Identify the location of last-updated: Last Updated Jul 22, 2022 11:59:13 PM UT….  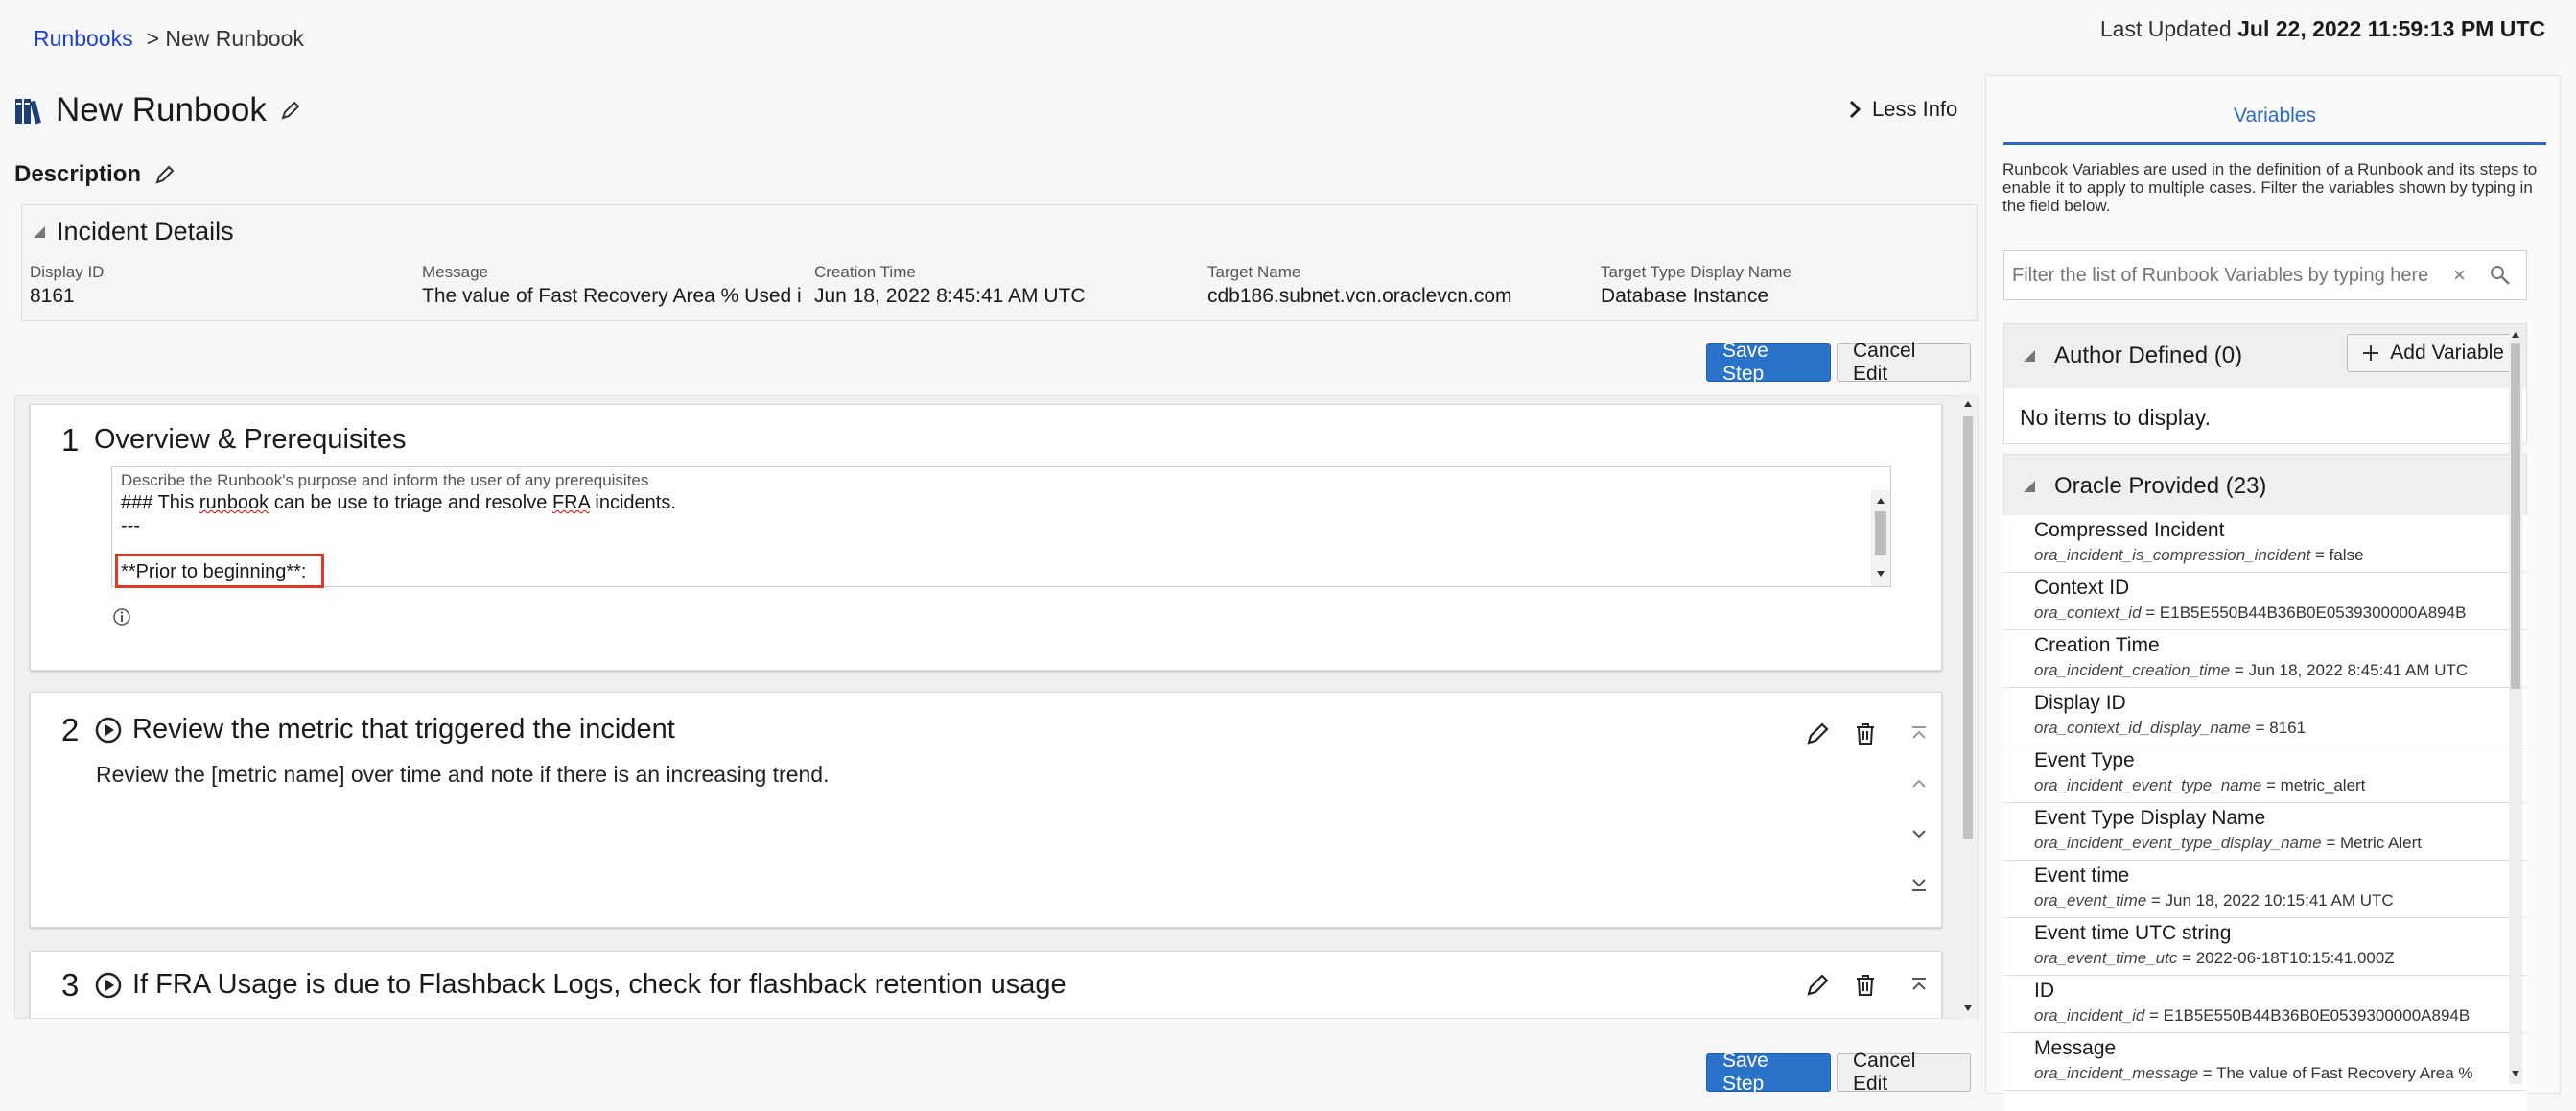
(2322, 29).